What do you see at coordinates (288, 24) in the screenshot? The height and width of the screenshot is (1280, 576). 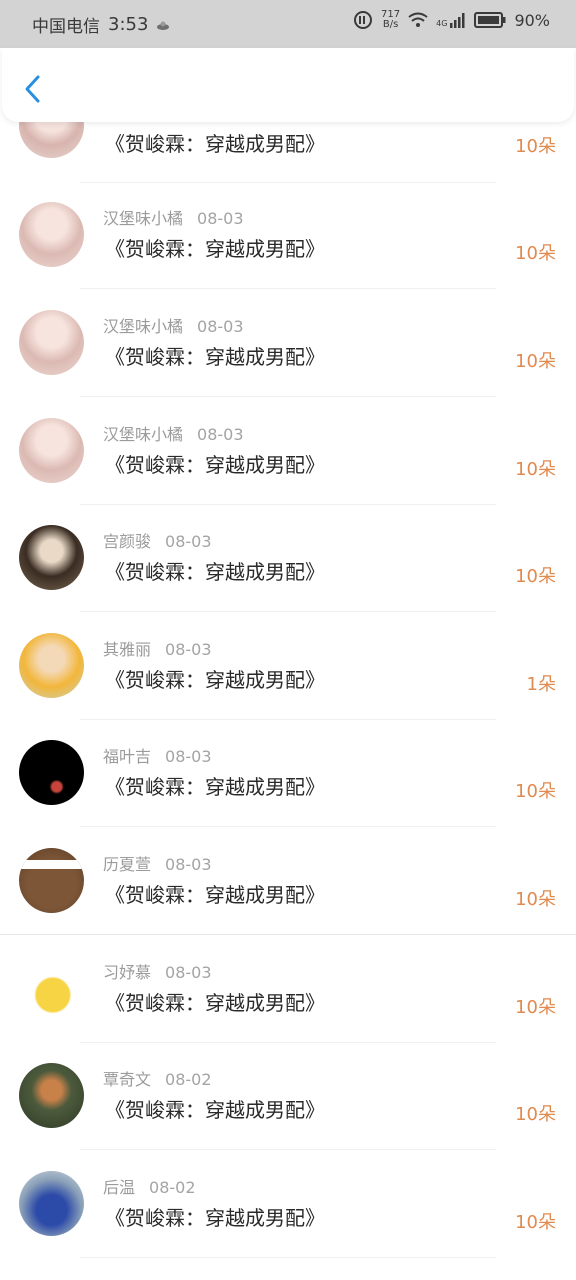 I see `status-bar: 中国电信 3:53 717 B/s 4G 90%` at bounding box center [288, 24].